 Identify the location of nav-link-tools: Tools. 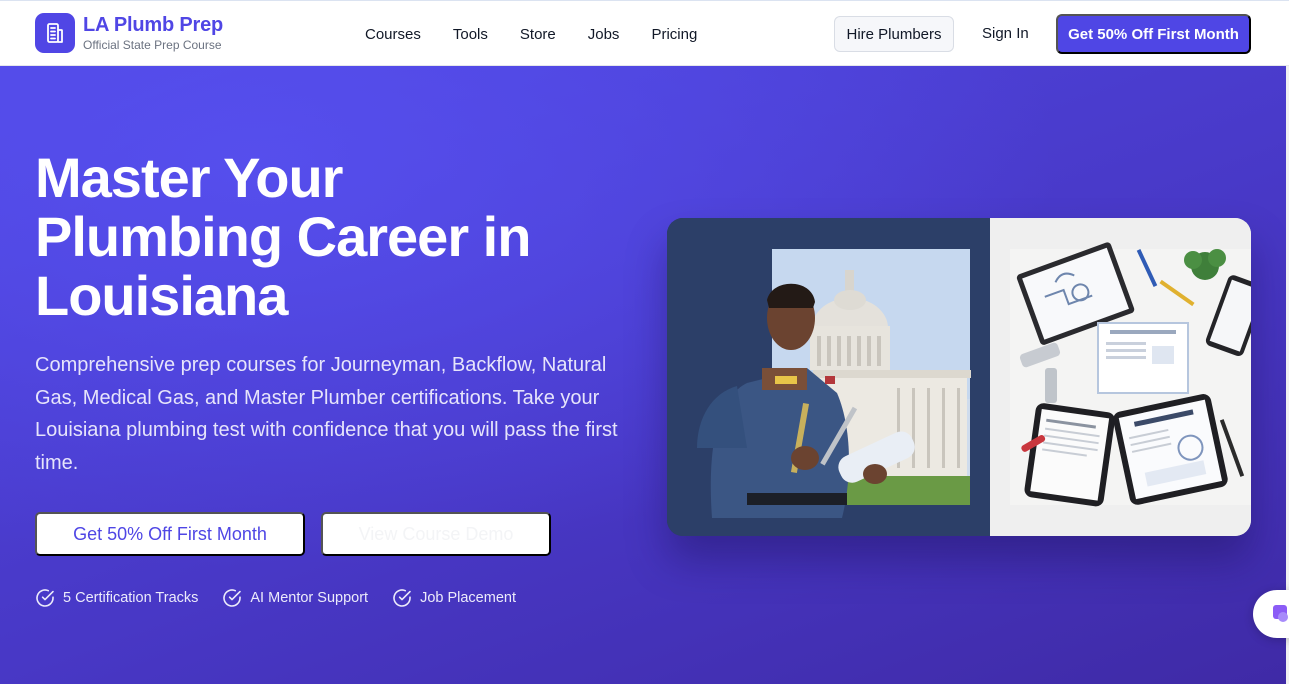
(470, 34).